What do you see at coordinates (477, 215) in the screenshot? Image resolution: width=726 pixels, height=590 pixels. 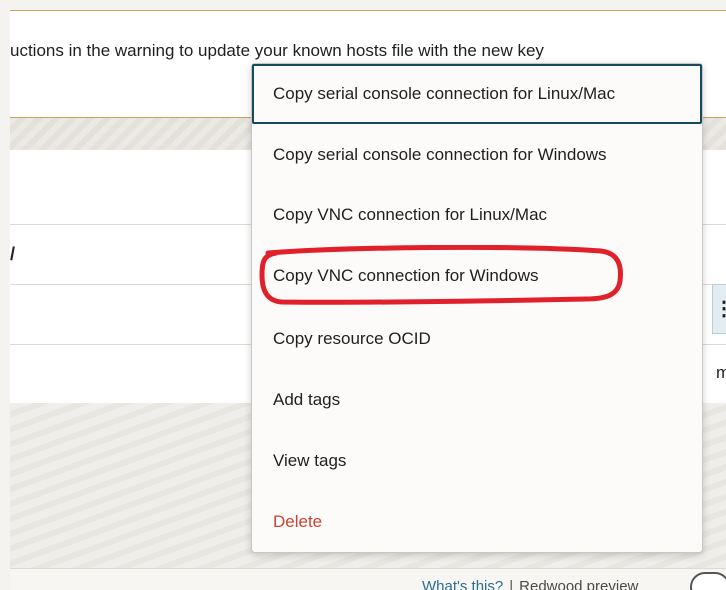 I see `menu-item-copy-vnc-linux: Copy VNC connection for Linux/Mac` at bounding box center [477, 215].